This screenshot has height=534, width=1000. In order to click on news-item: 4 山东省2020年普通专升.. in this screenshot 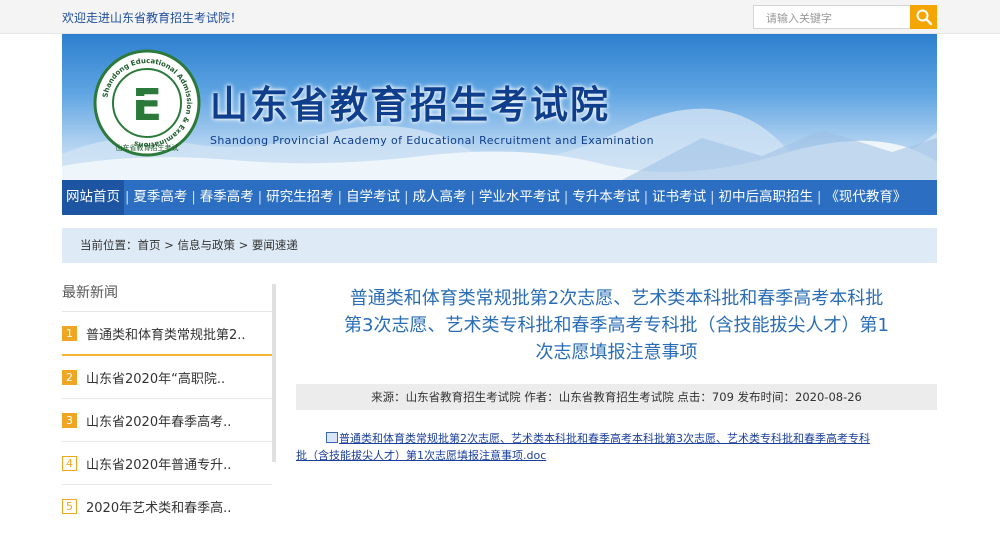, I will do `click(167, 463)`.